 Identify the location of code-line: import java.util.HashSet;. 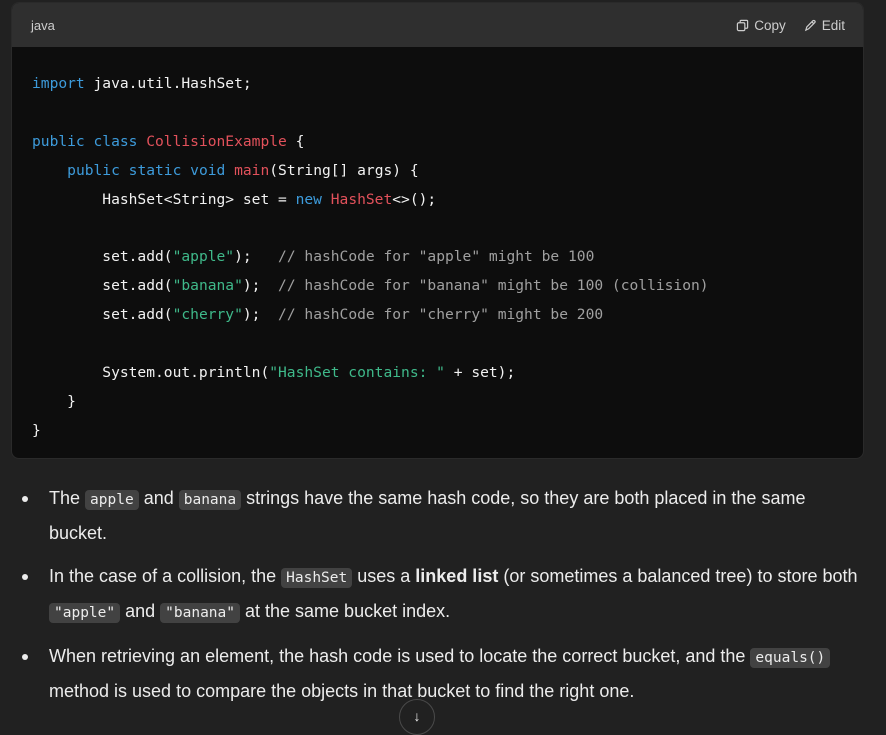
(142, 83).